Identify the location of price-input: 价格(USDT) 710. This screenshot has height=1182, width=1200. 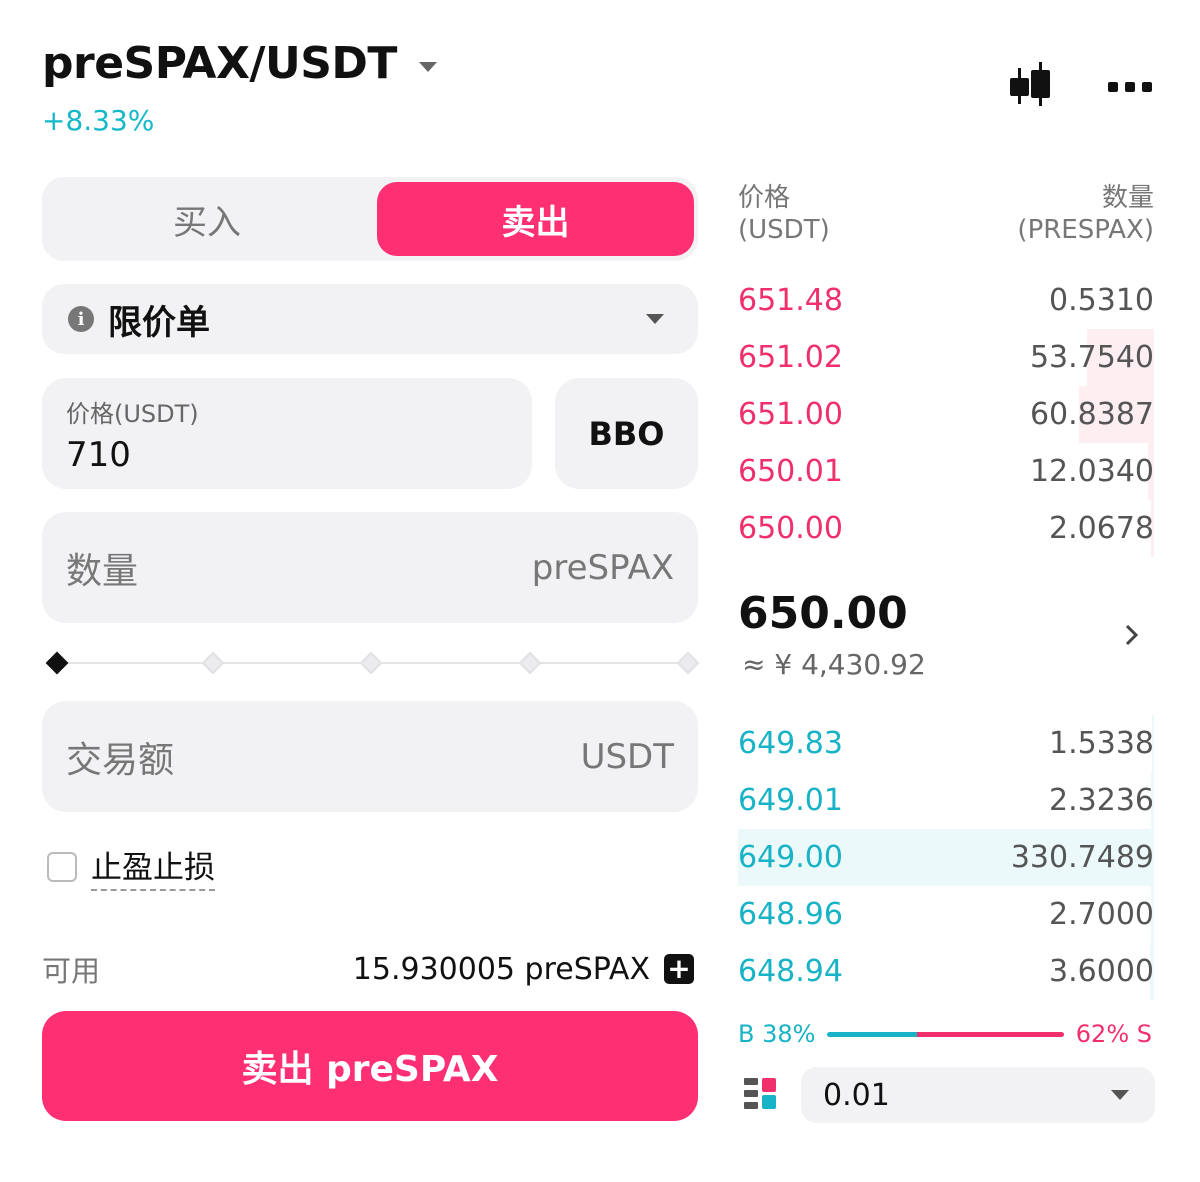
(287, 433).